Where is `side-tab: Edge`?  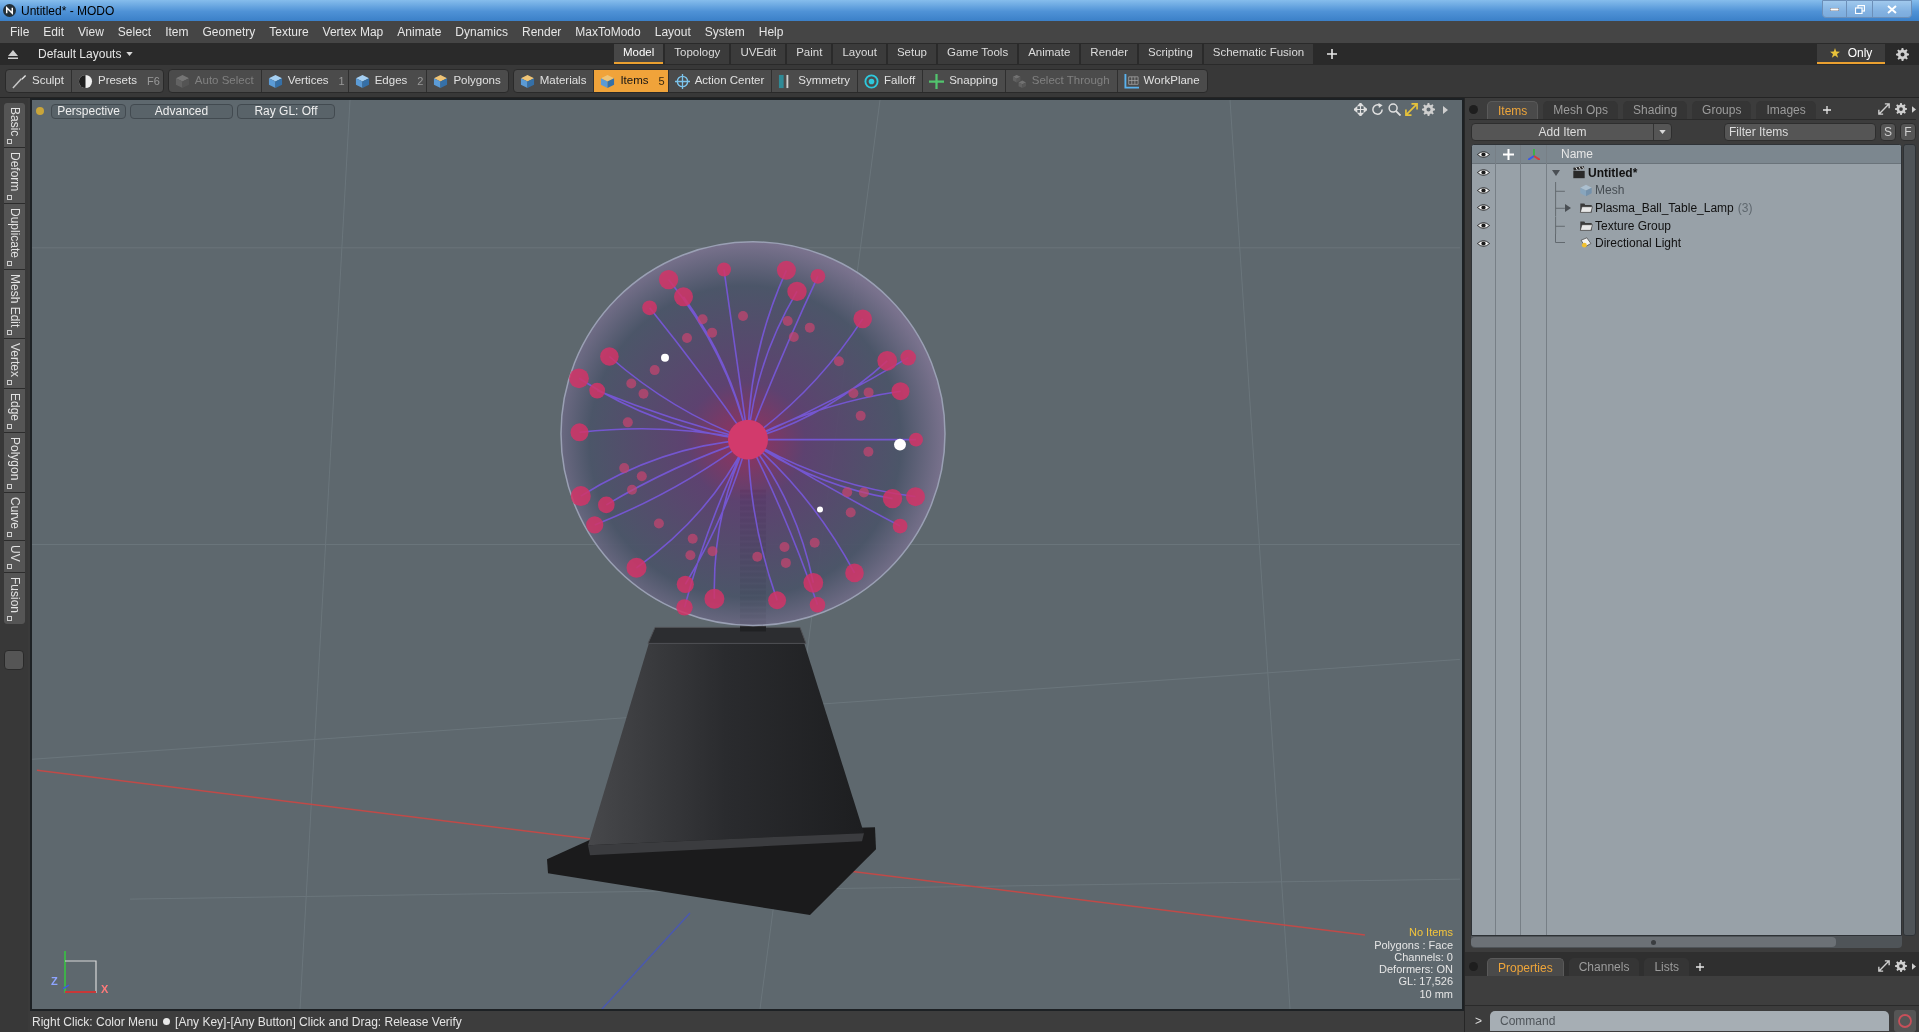 side-tab: Edge is located at coordinates (14, 411).